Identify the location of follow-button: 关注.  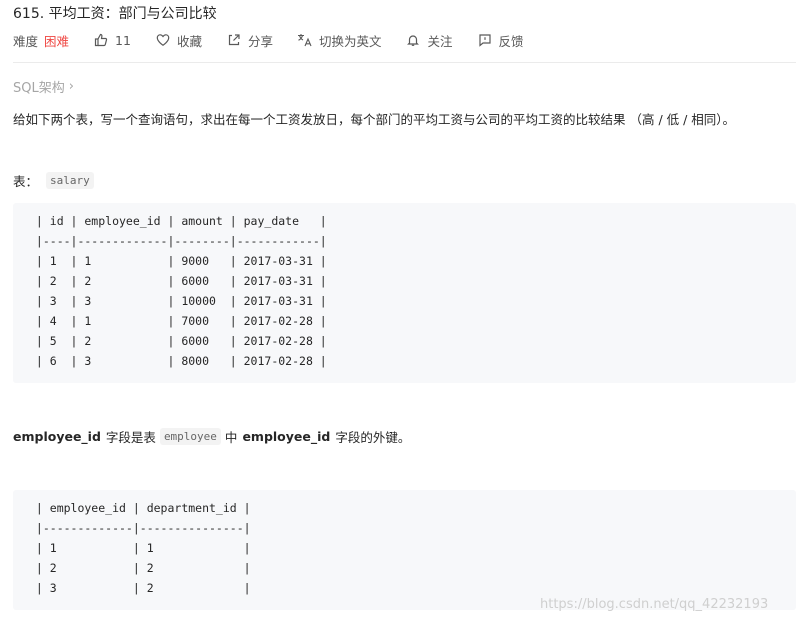
(429, 40).